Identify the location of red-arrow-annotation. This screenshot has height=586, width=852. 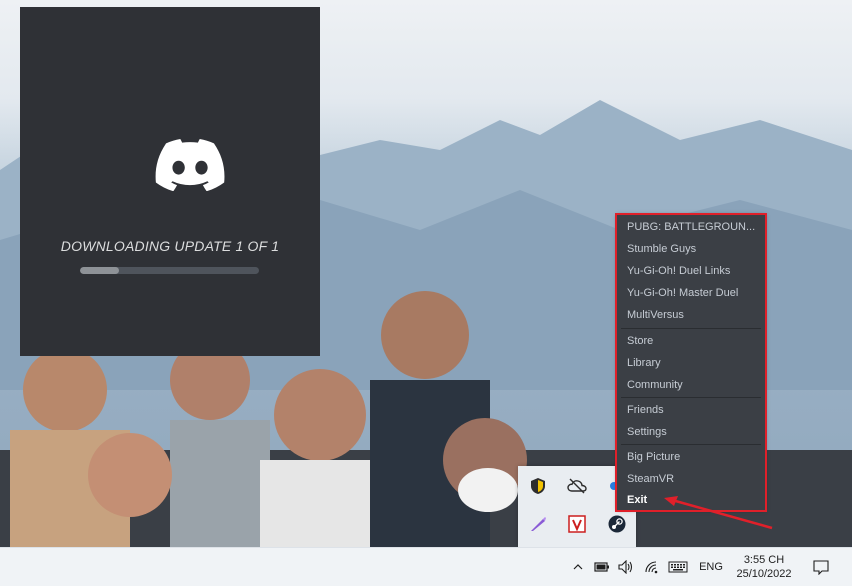
(718, 513).